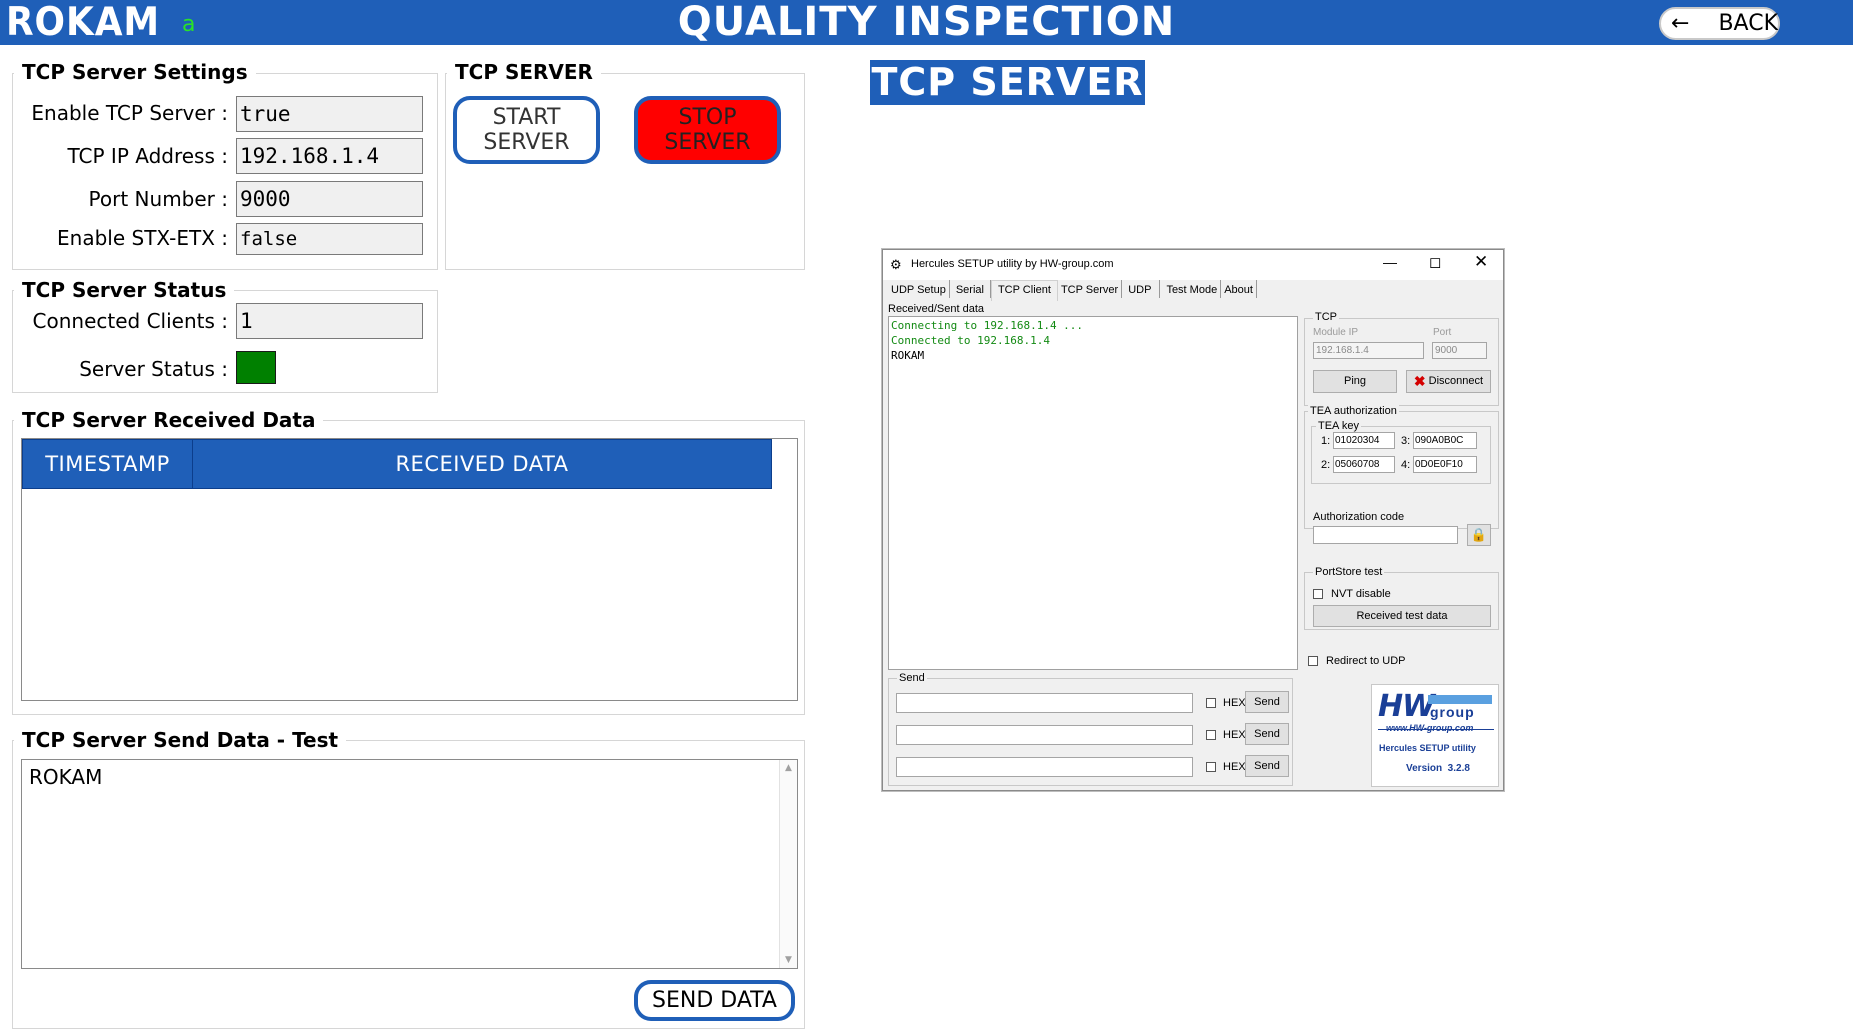  What do you see at coordinates (1445, 440) in the screenshot?
I see `tea-key-3-input: 090A0B0C` at bounding box center [1445, 440].